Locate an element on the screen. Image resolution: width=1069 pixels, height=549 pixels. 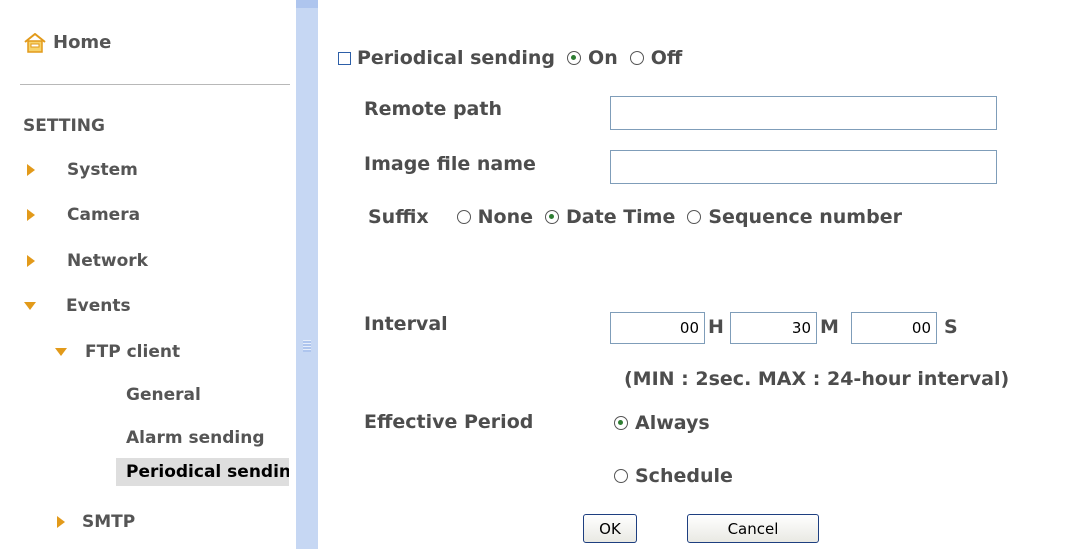
effective-period-label: Effective Period is located at coordinates (449, 422).